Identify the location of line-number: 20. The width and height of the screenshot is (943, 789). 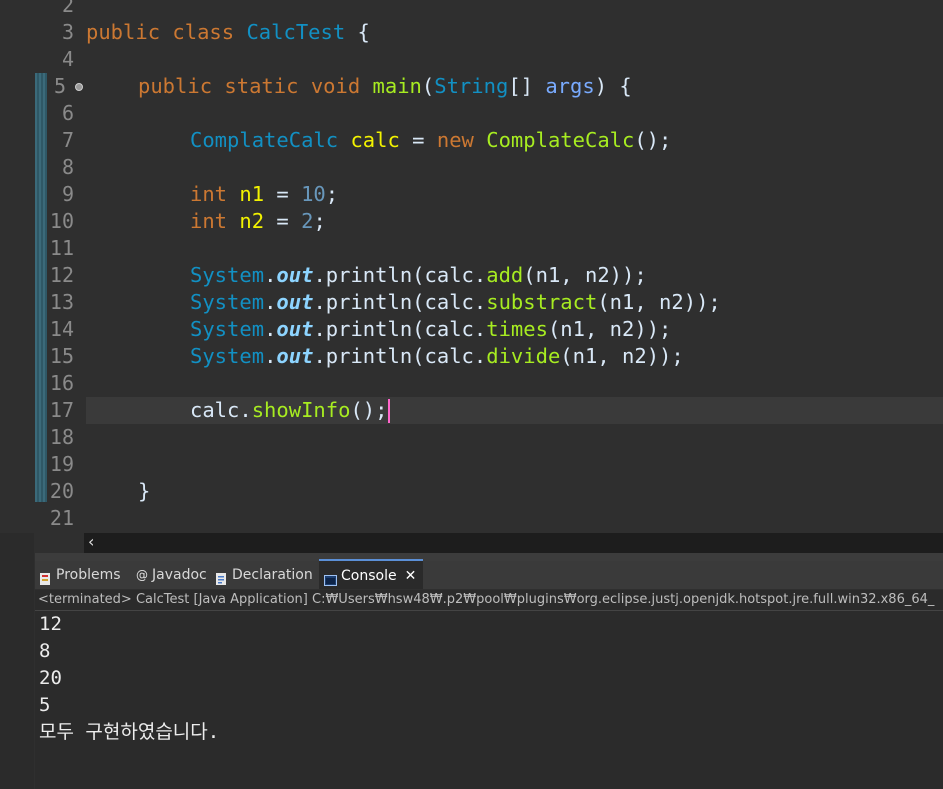
(61, 491).